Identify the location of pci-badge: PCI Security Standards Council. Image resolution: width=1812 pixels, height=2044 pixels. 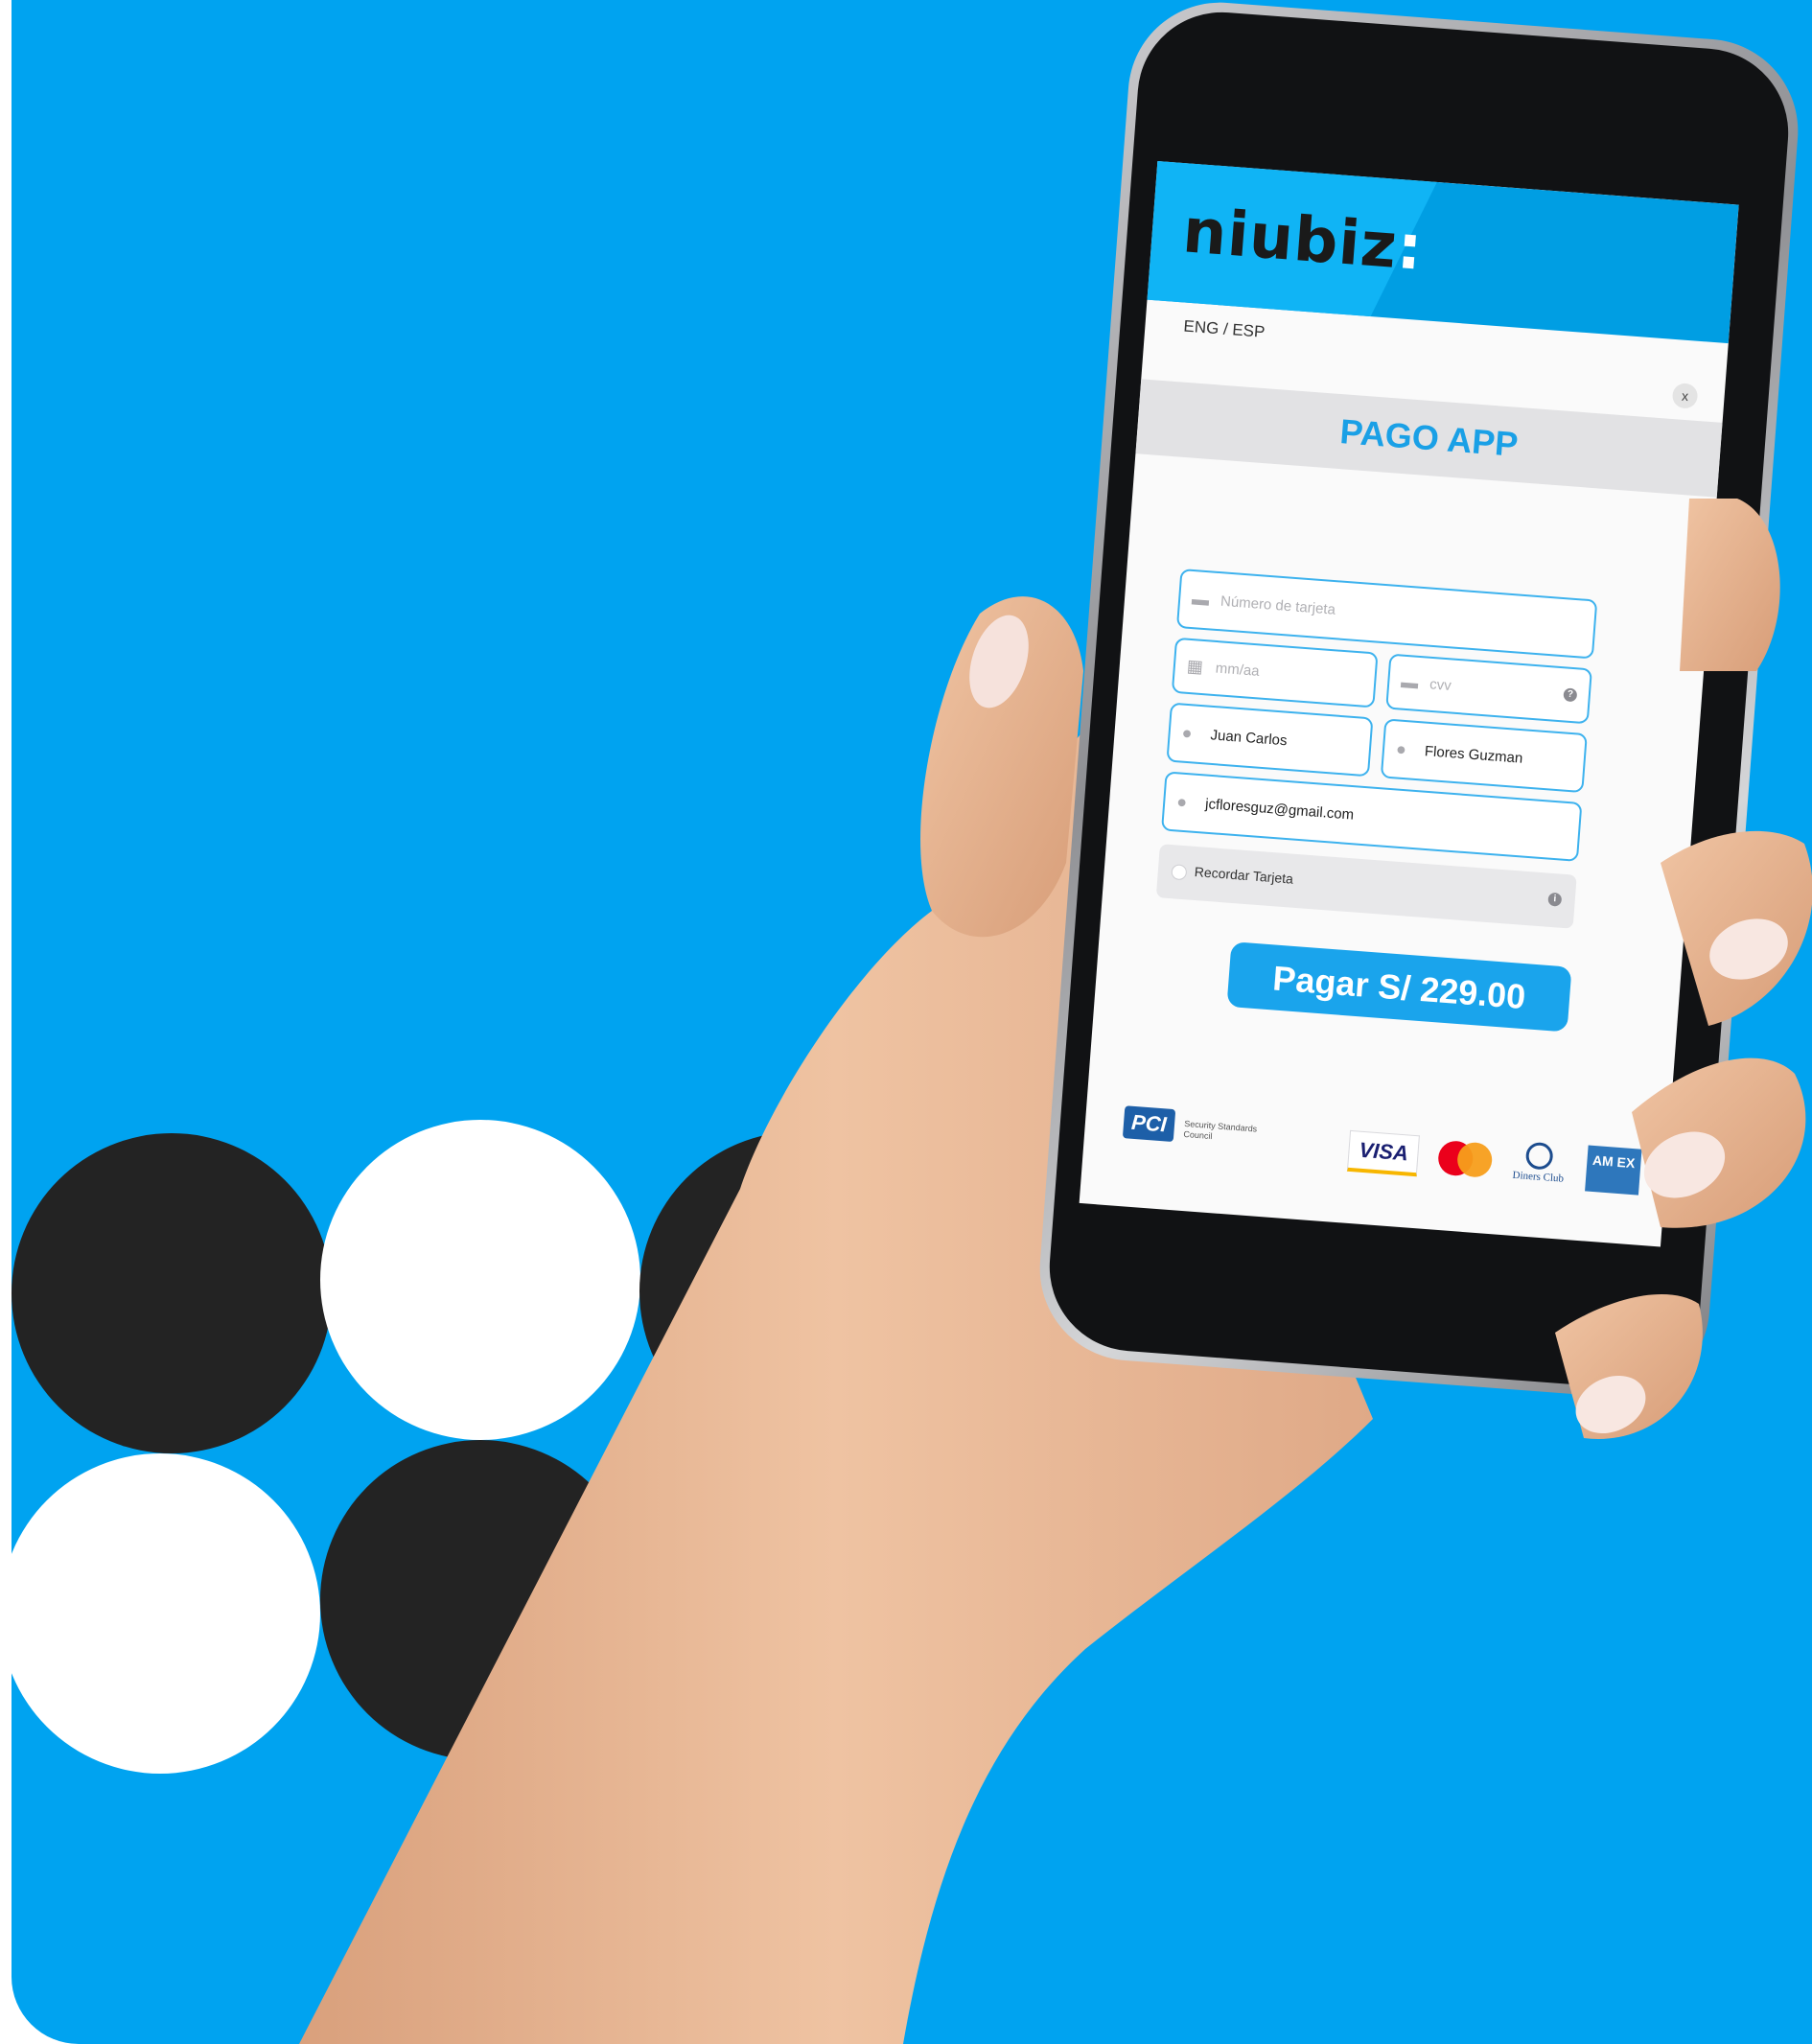
(1192, 1127).